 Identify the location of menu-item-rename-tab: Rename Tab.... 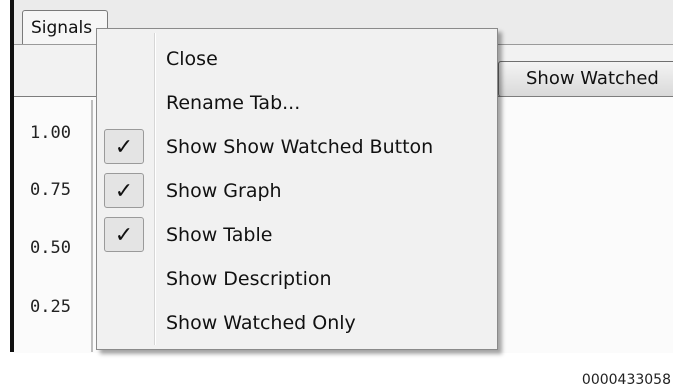
(297, 103).